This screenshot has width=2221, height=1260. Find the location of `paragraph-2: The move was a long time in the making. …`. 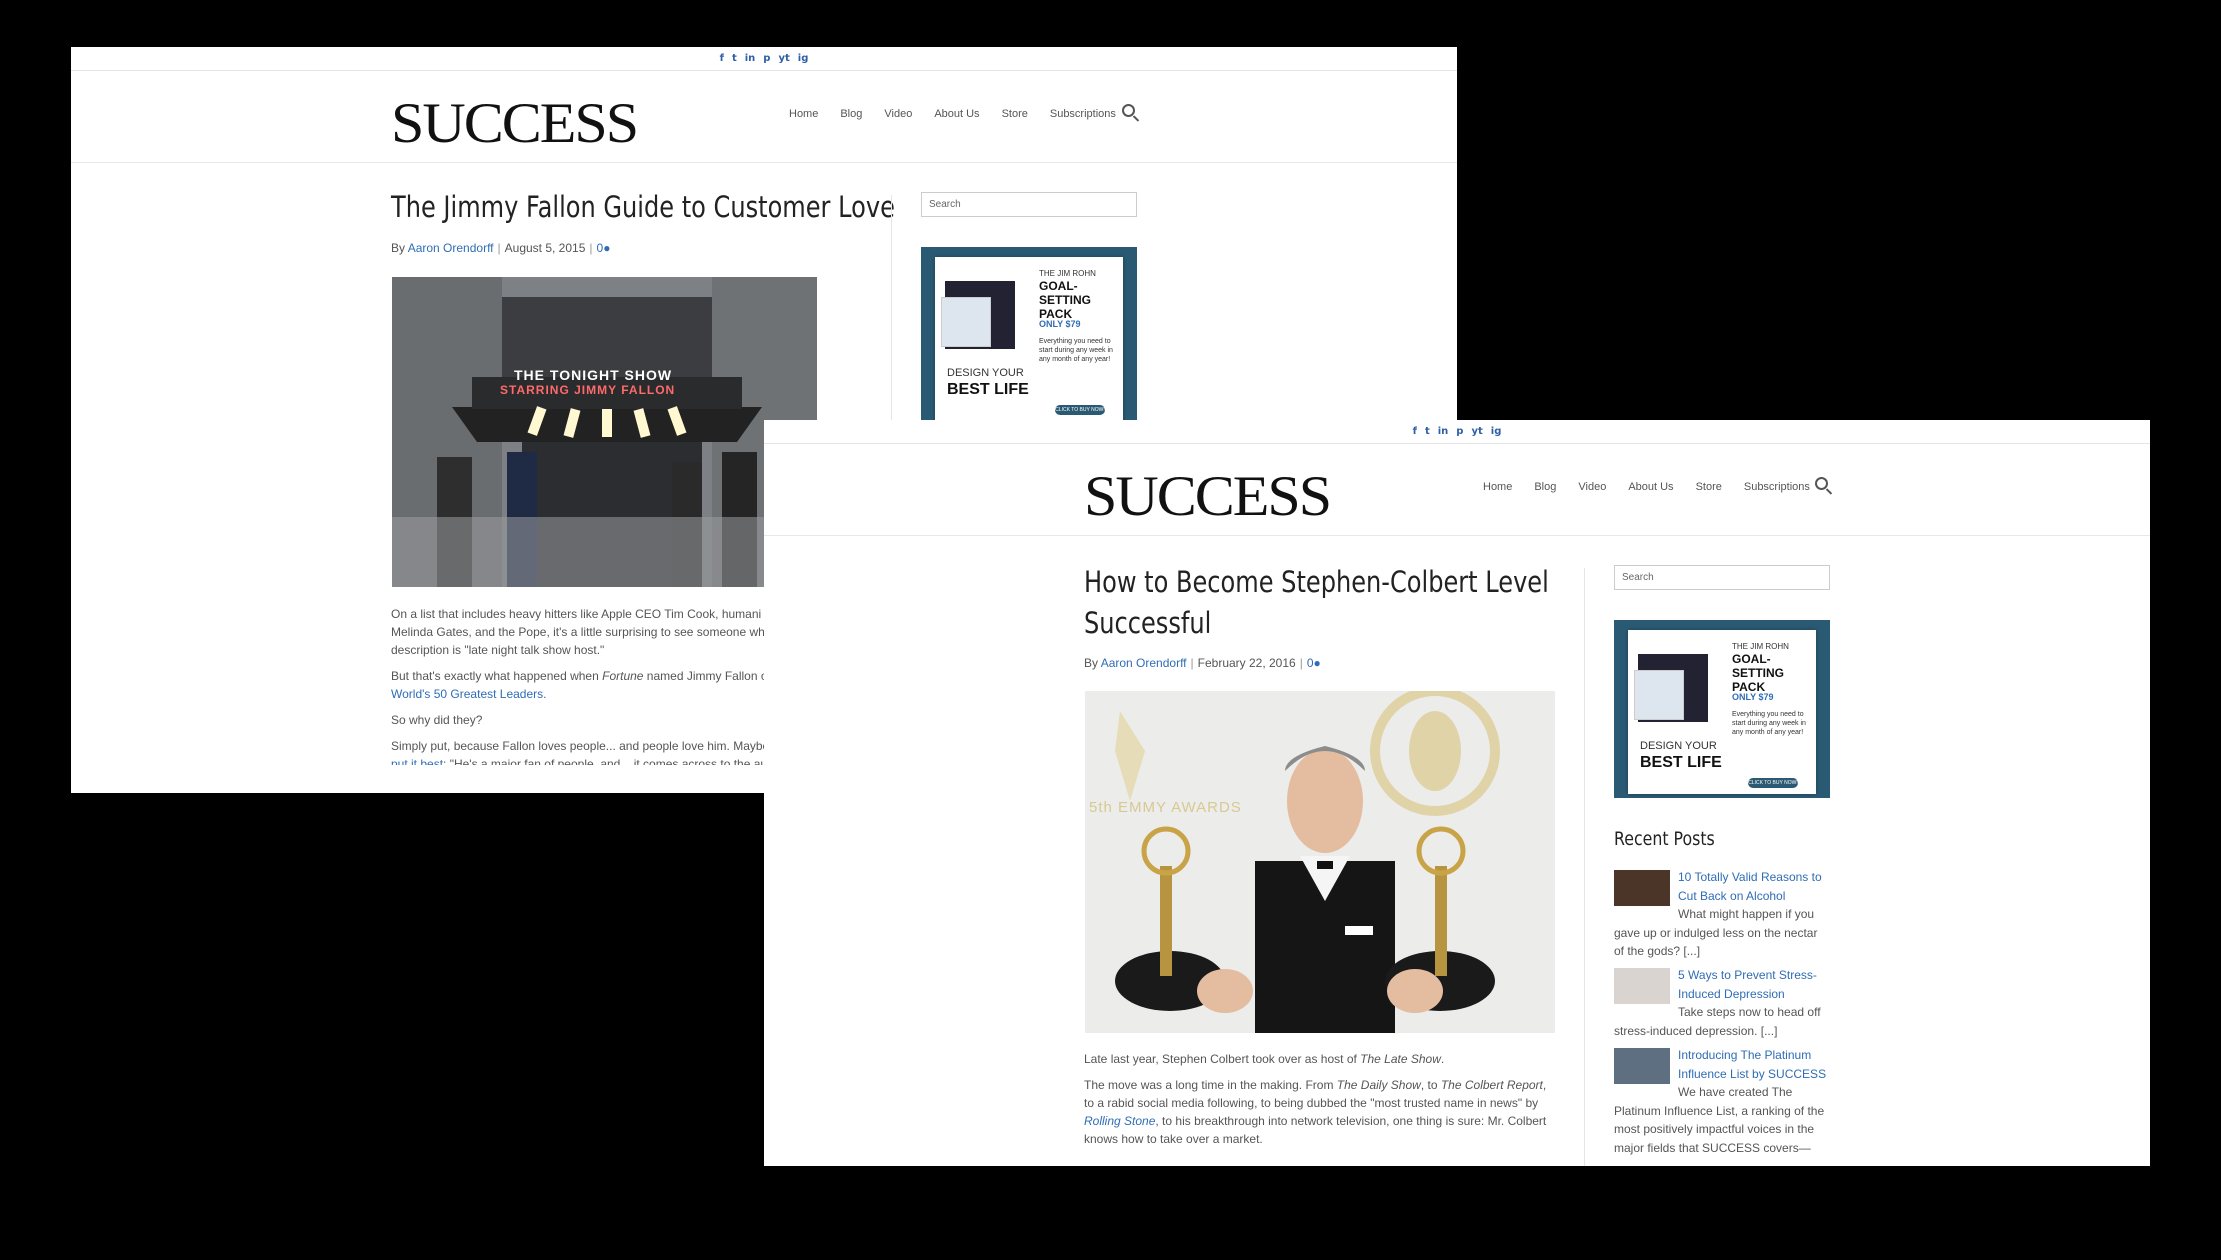

paragraph-2: The move was a long time in the making. … is located at coordinates (1315, 1112).